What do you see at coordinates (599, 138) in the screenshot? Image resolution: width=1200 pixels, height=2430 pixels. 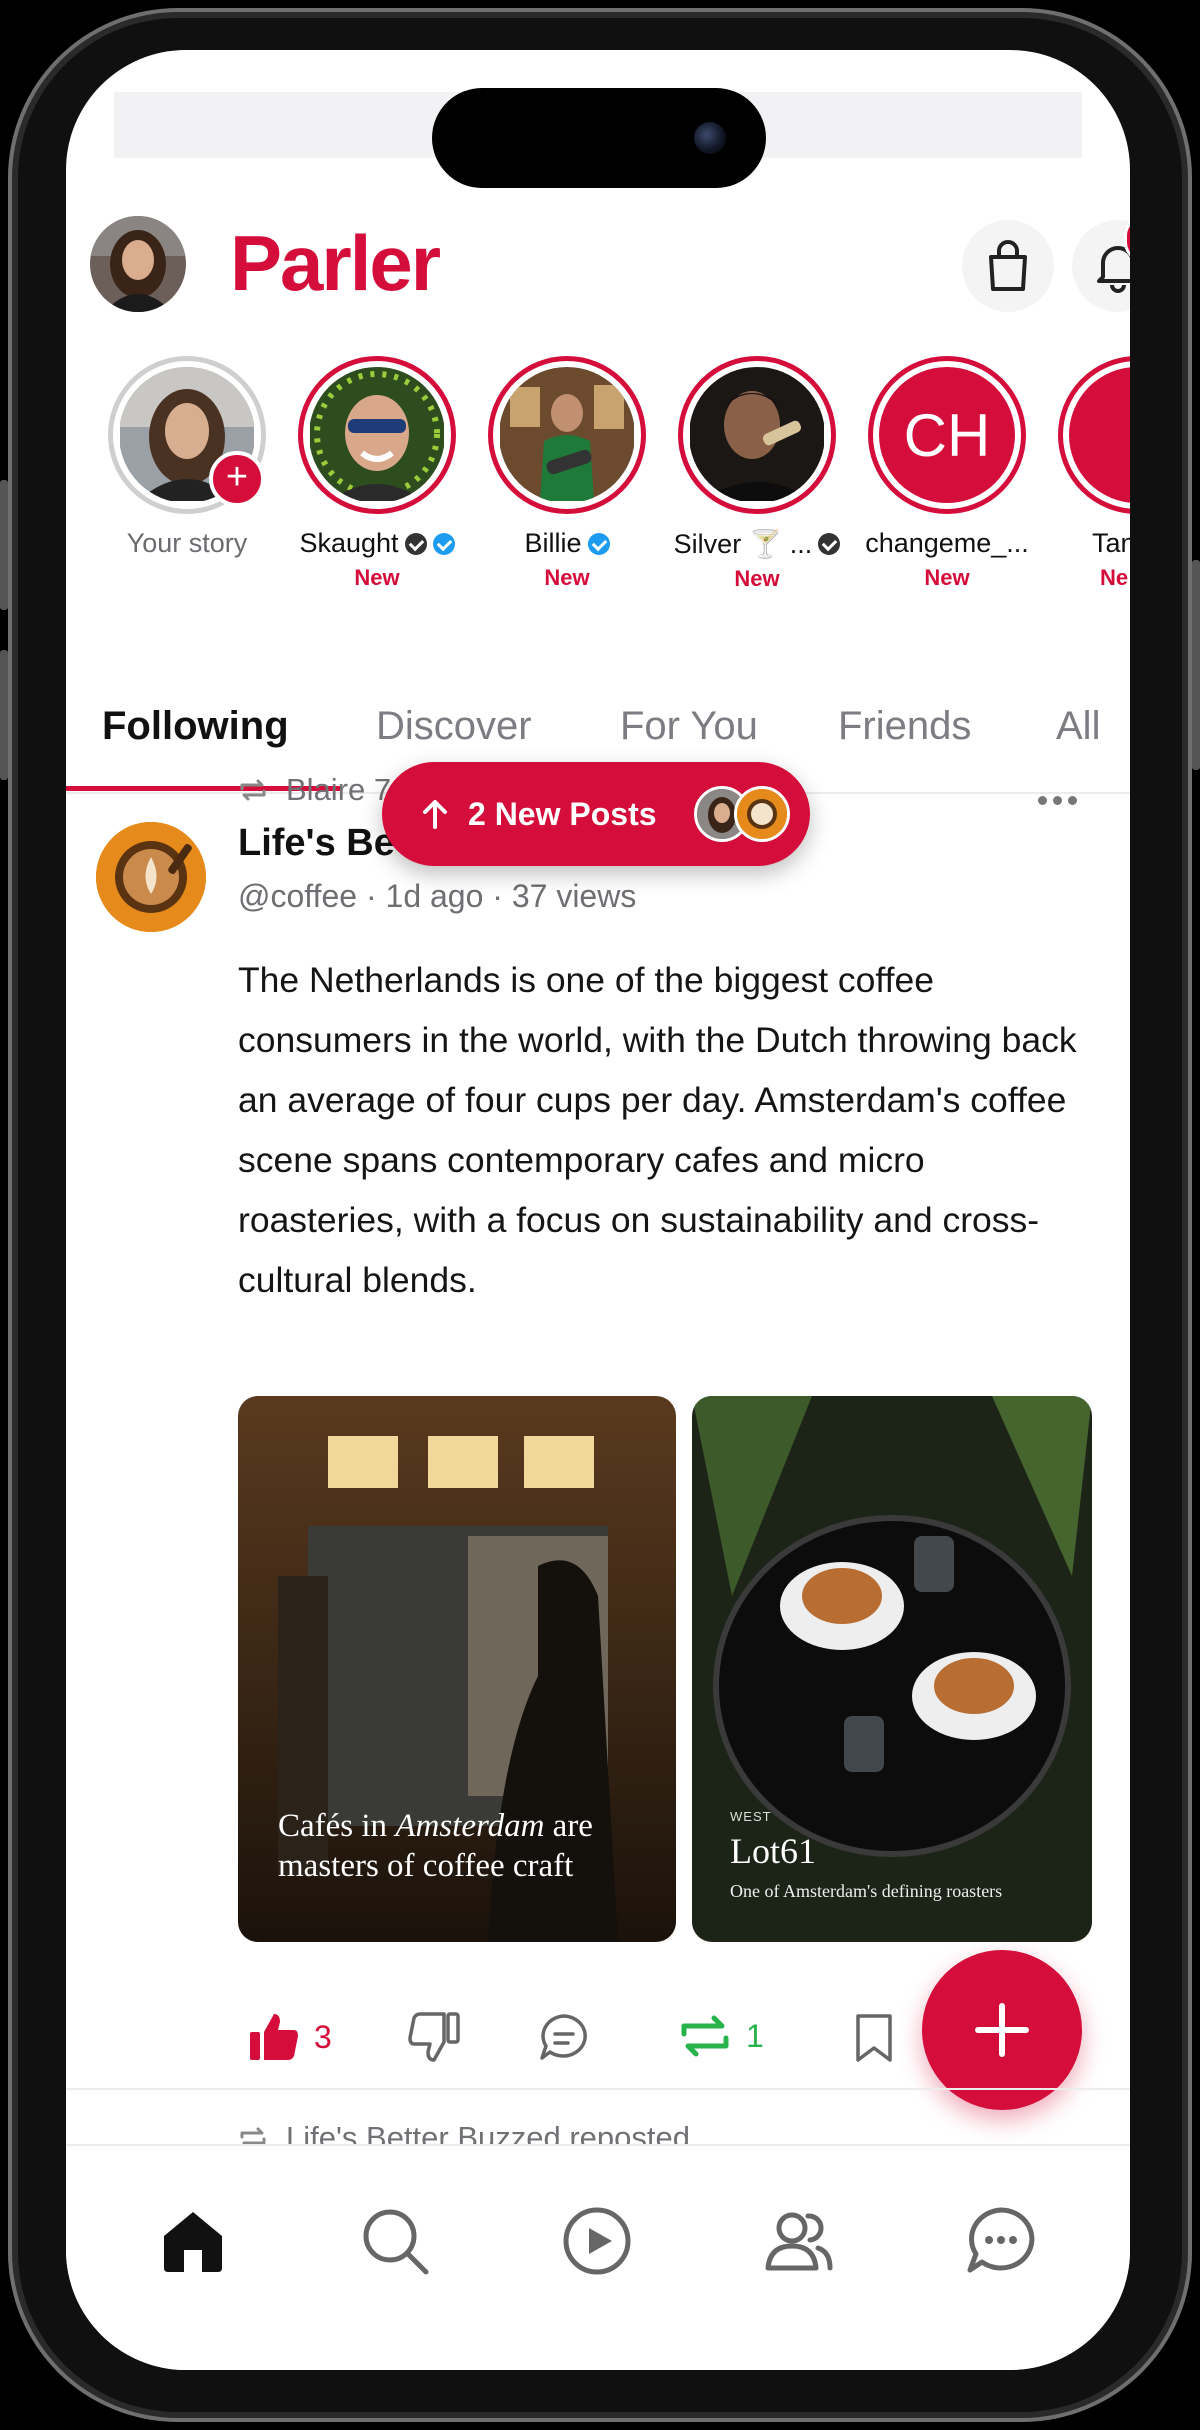 I see `dynamic-island` at bounding box center [599, 138].